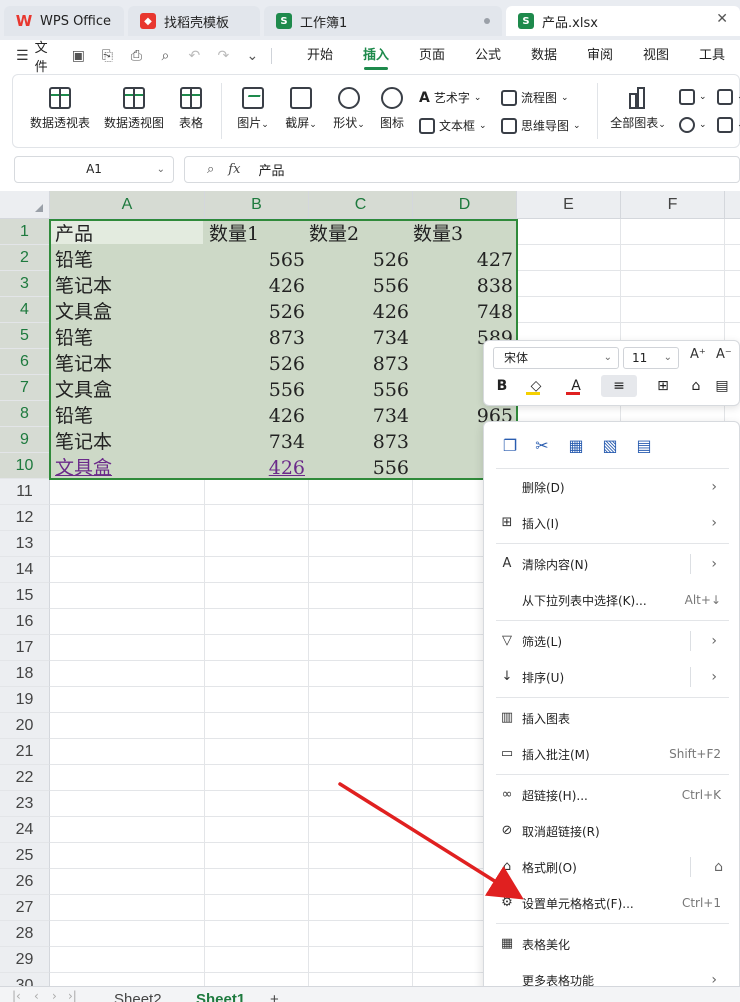  I want to click on pivot-chart-button: 数据透视图, so click(134, 109).